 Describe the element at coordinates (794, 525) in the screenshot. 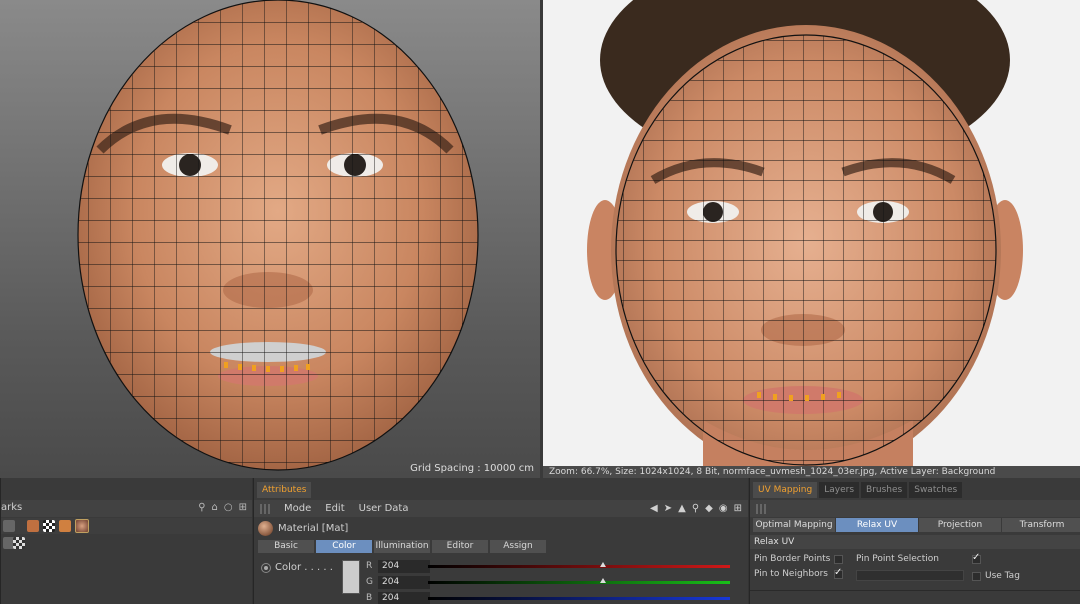

I see `tab-optimal-mapping: Optimal Mapping` at that location.